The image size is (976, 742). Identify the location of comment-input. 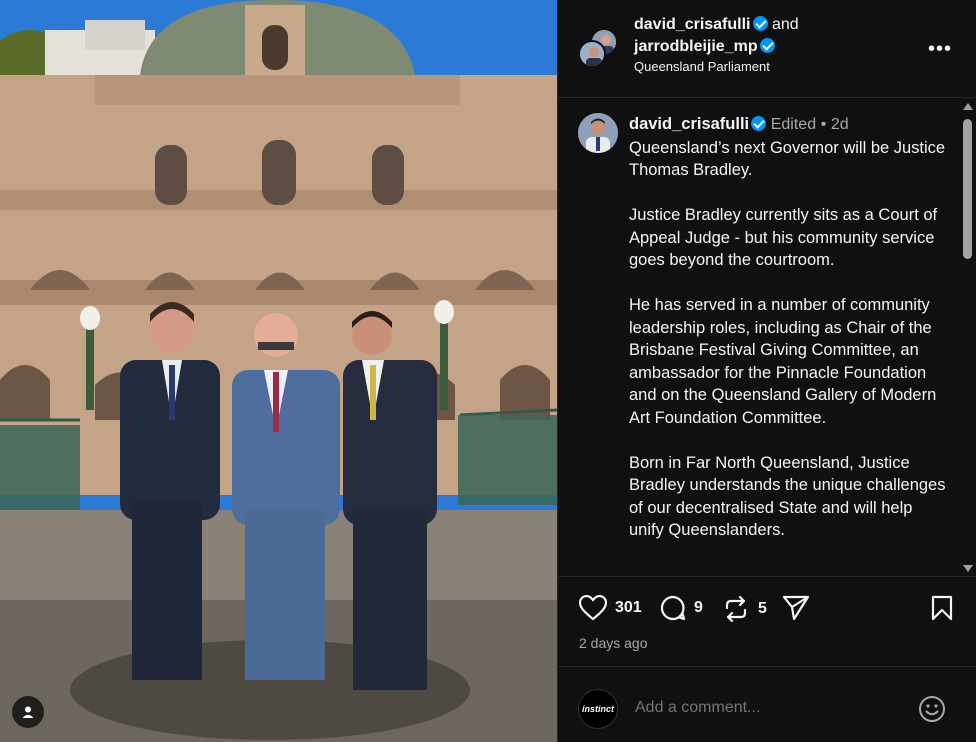
(765, 708).